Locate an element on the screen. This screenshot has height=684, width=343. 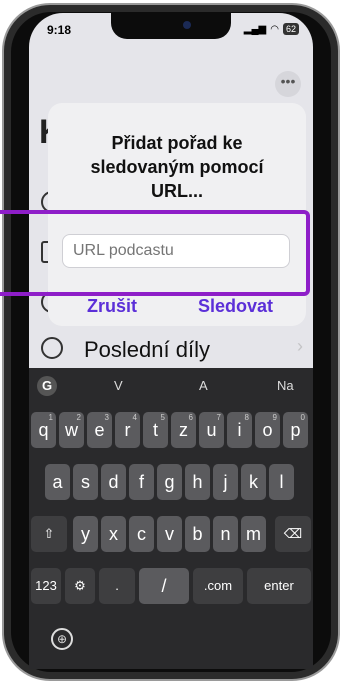
key-e: e3 is located at coordinates (99, 430).